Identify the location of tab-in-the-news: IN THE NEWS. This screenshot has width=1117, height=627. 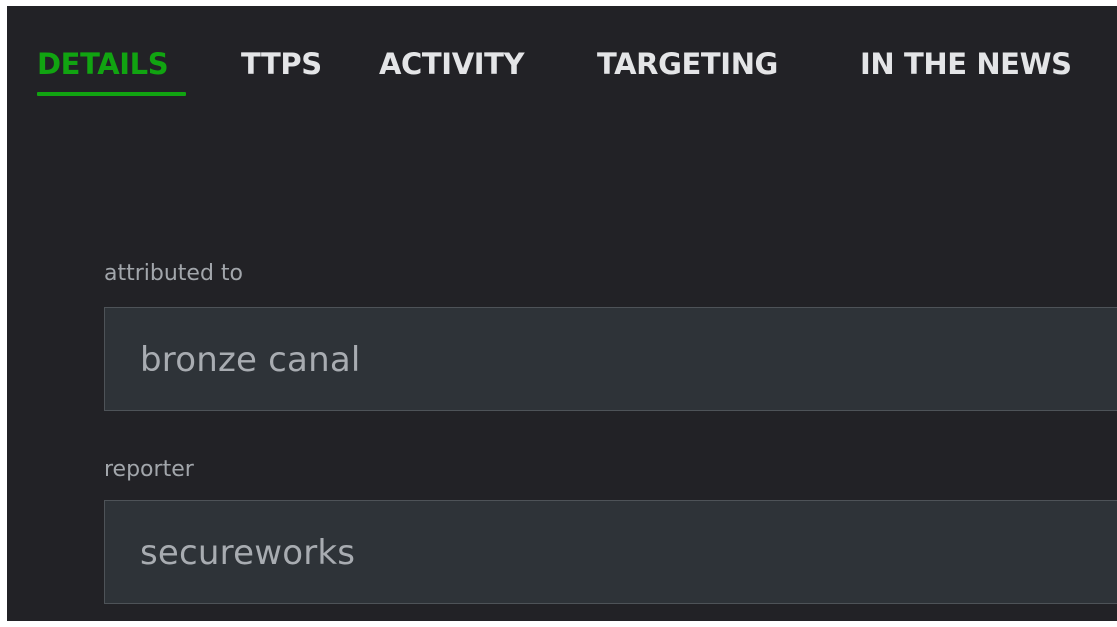
(966, 64).